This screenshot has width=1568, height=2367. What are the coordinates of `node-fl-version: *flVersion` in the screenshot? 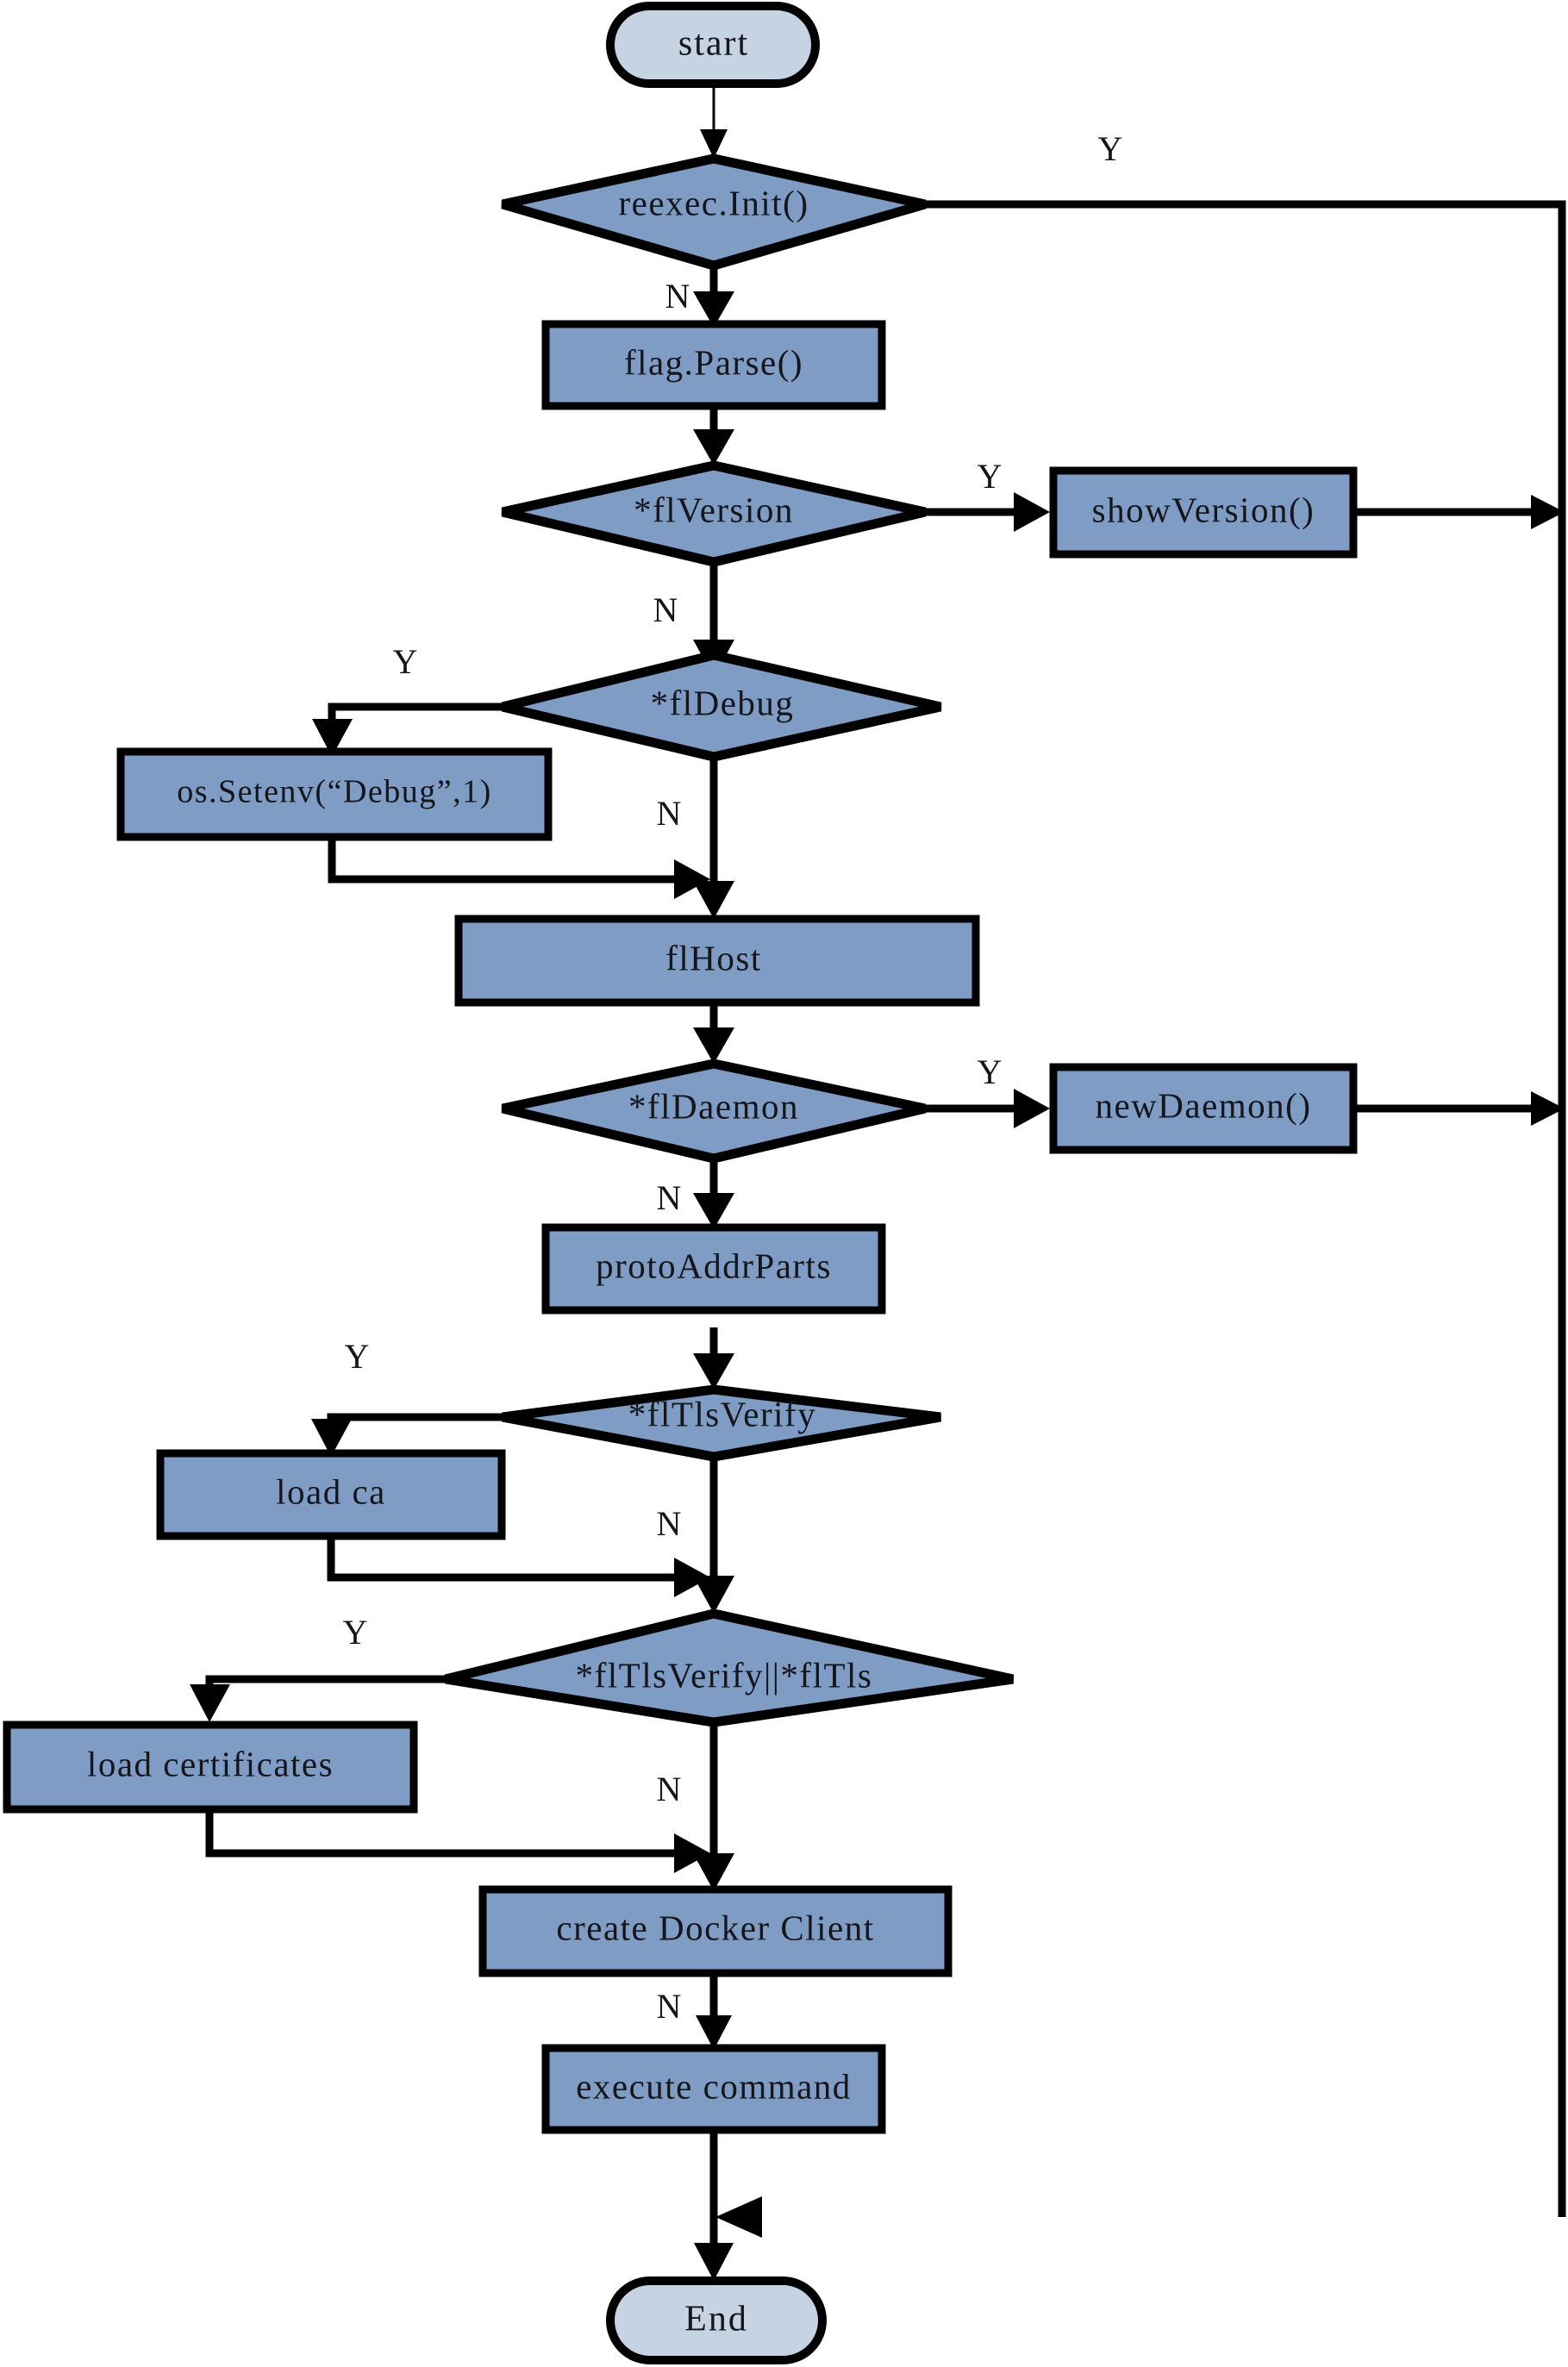 It's located at (714, 513).